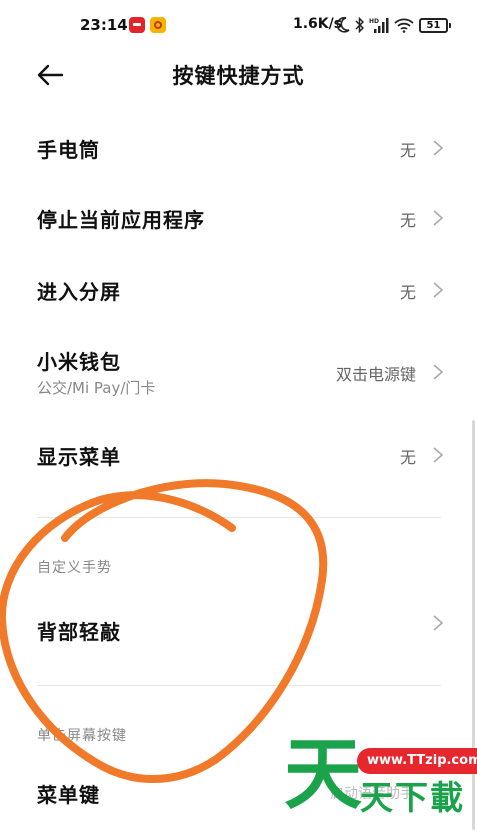 This screenshot has height=835, width=477. What do you see at coordinates (417, 761) in the screenshot?
I see `watermark-url: www.TTzip.com` at bounding box center [417, 761].